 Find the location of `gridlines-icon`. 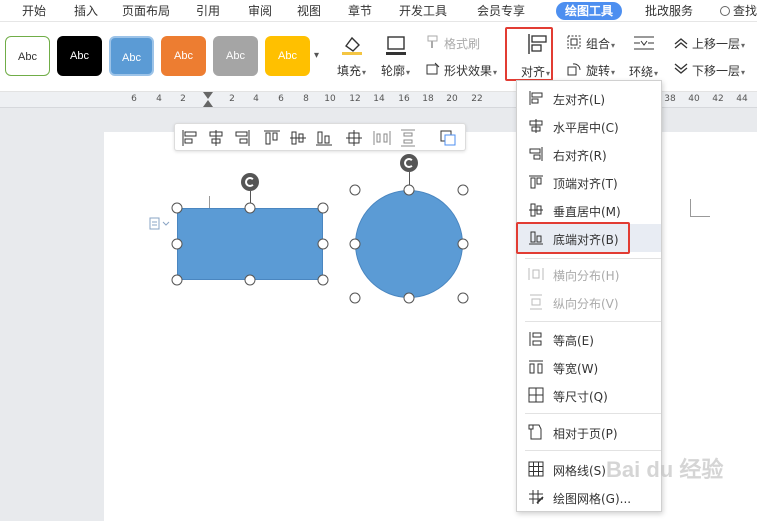

gridlines-icon is located at coordinates (536, 469).